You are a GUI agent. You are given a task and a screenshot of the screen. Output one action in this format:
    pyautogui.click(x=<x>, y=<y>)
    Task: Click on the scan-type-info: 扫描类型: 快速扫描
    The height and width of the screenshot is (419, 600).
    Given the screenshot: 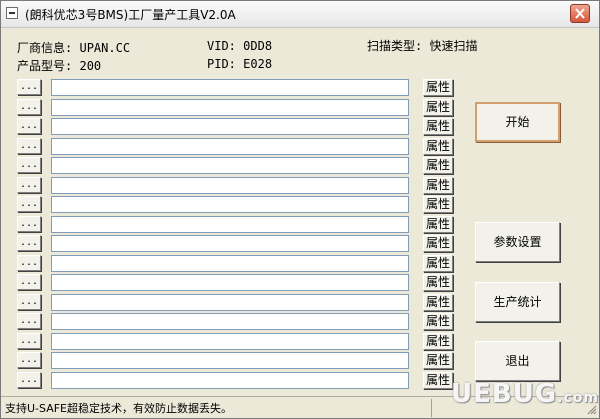 What is the action you would take?
    pyautogui.click(x=422, y=45)
    